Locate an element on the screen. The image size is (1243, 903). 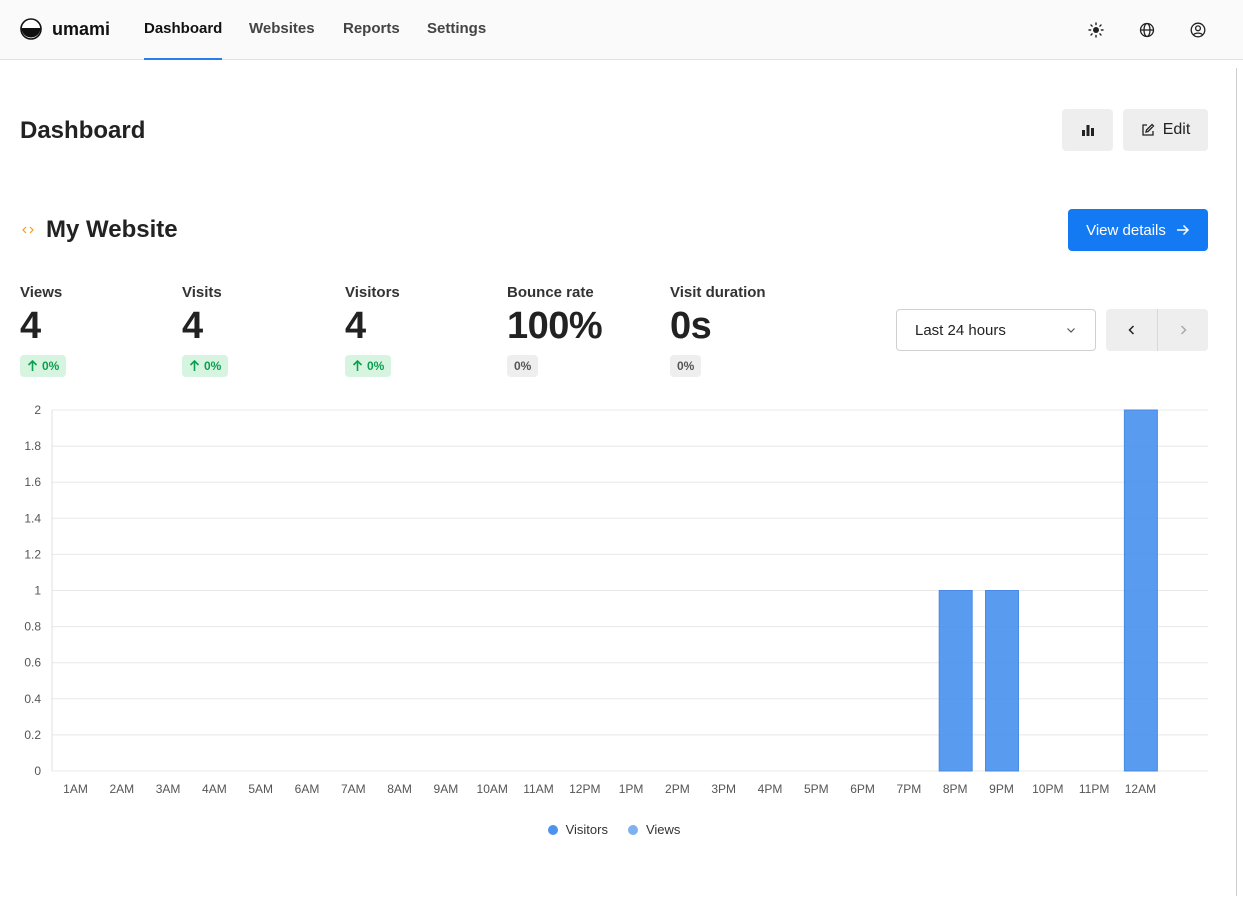
page-scrollbar is located at coordinates (1236, 482).